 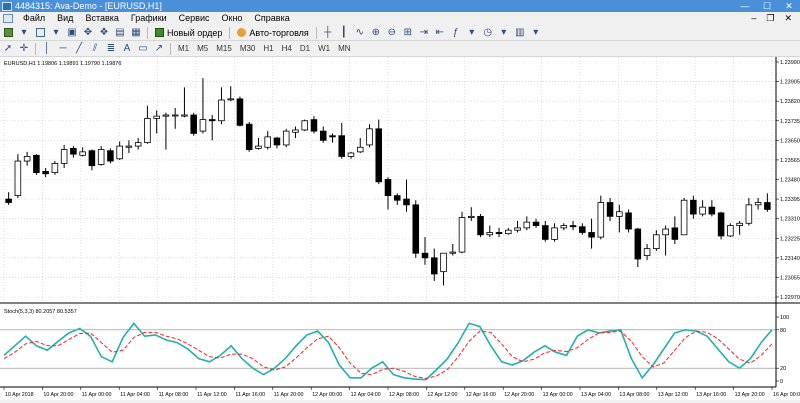 I want to click on menu-window: Окно, so click(x=232, y=18).